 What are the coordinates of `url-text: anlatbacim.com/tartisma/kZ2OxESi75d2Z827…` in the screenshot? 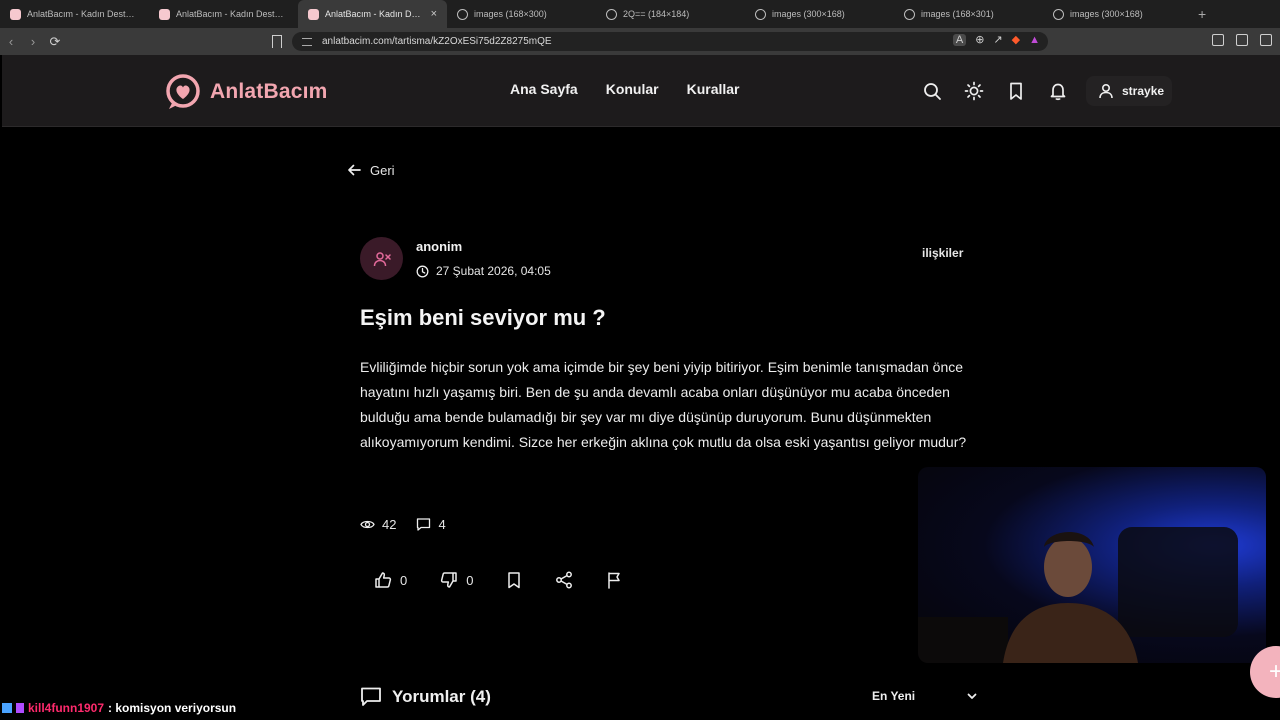 It's located at (437, 41).